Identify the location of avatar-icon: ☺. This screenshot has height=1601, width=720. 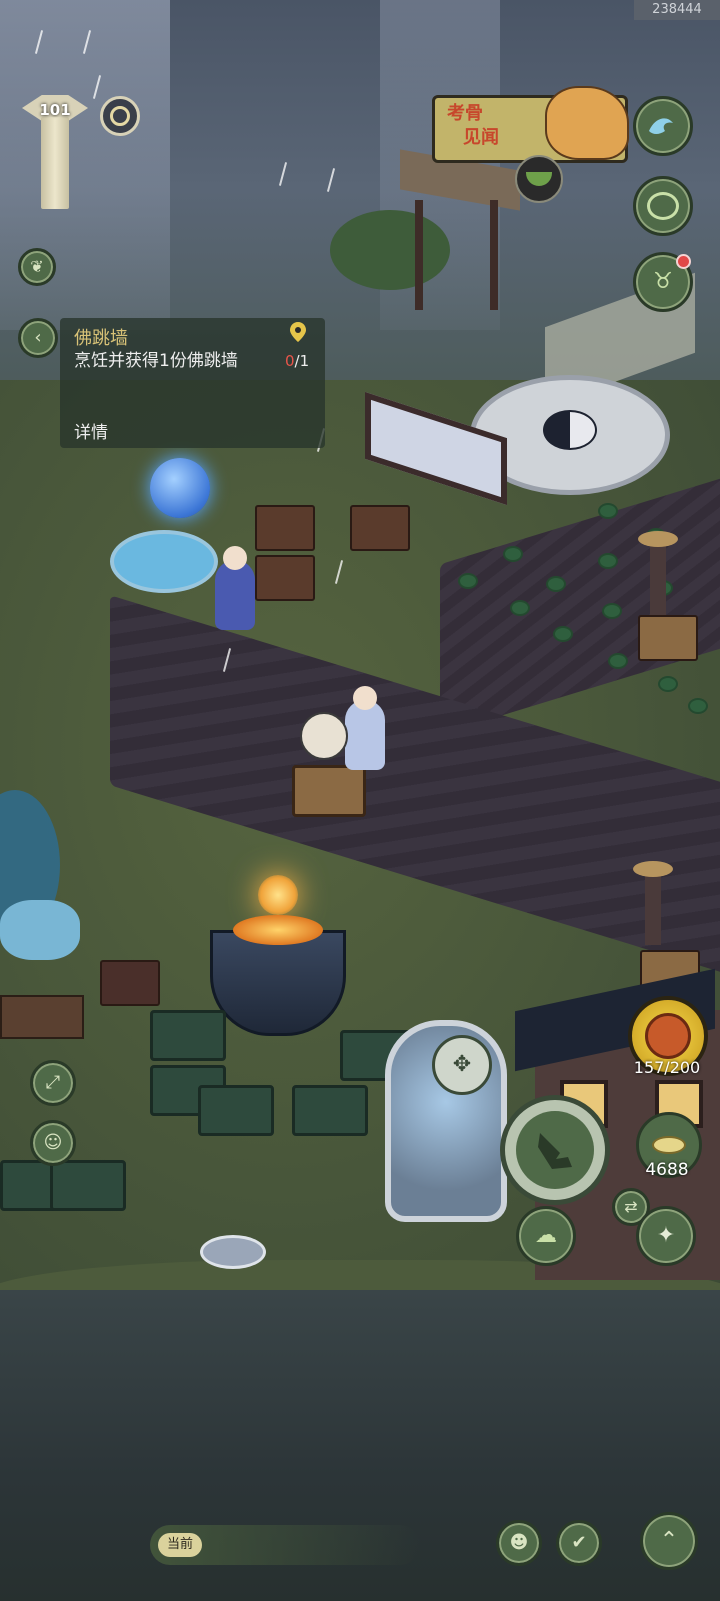
(53, 1143).